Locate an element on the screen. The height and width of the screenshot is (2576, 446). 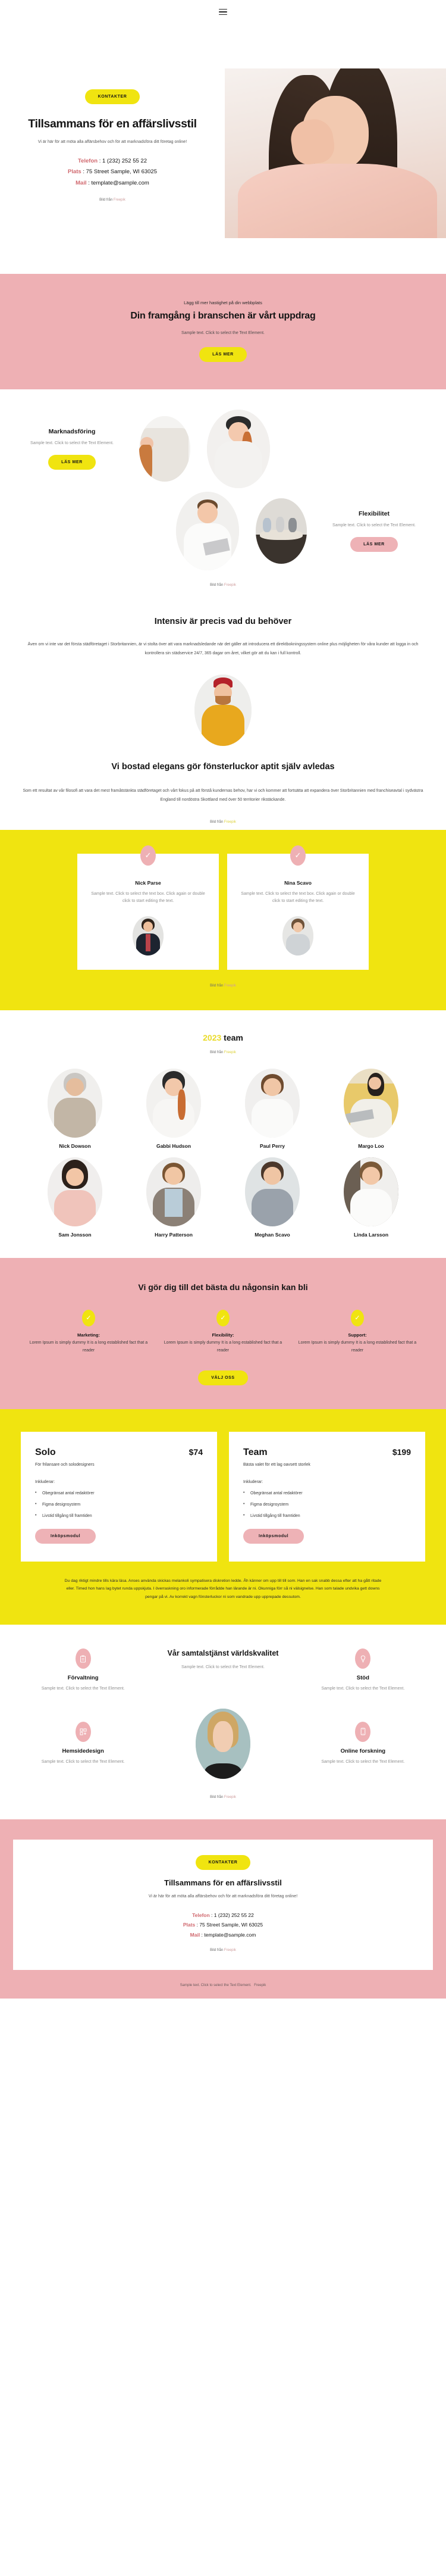
contact-address-value: 75 Street Sample, WI 63025 is located at coordinates (231, 1925).